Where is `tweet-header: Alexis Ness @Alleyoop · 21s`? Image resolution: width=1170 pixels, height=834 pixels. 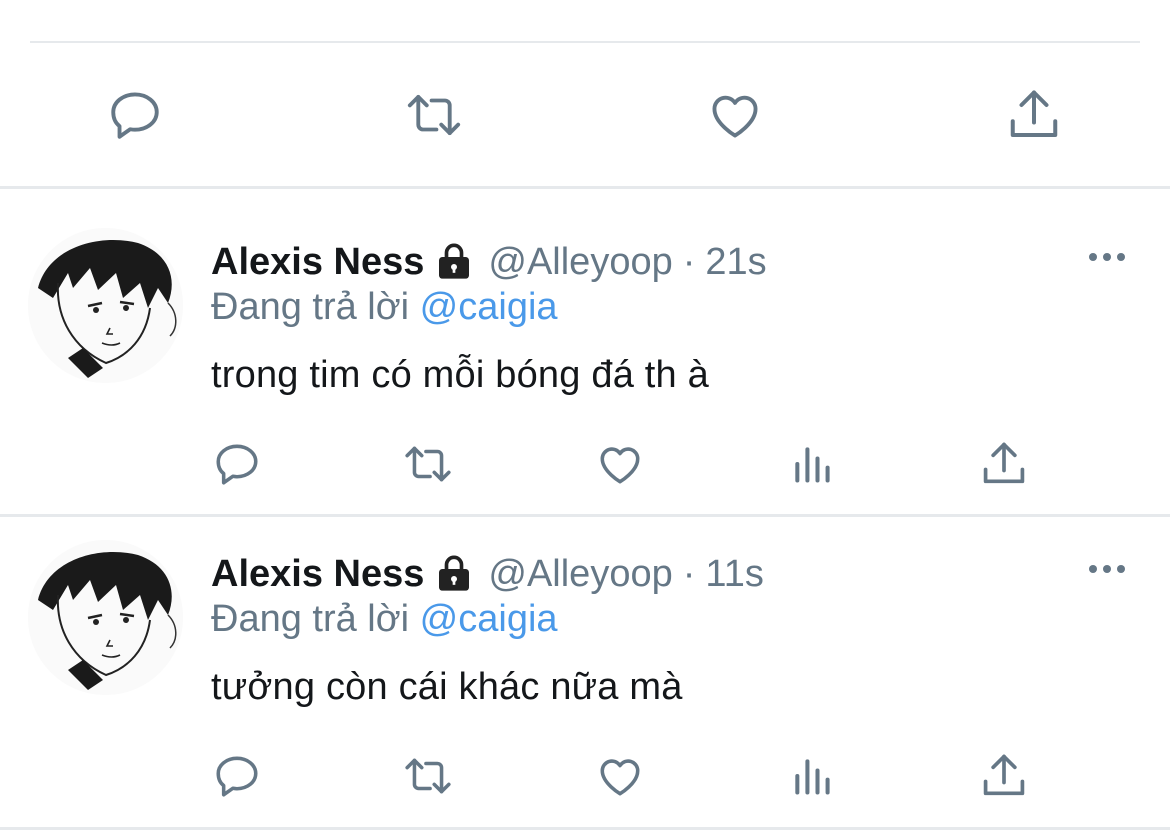
tweet-header: Alexis Ness @Alleyoop · 21s is located at coordinates (489, 262).